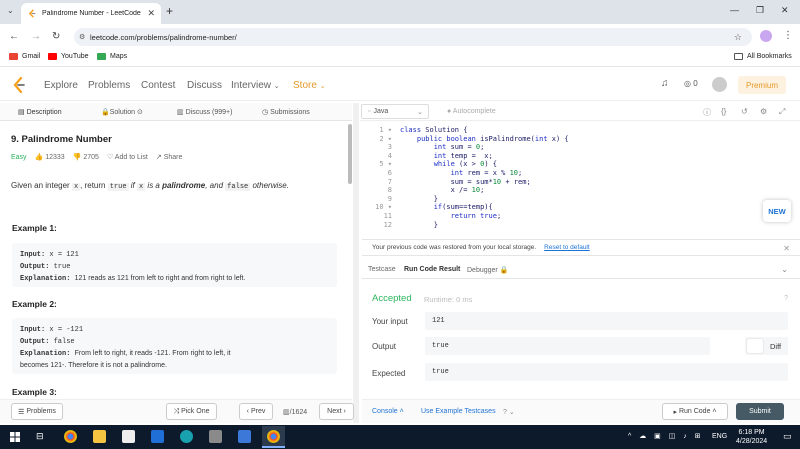  I want to click on next-button: Next ›, so click(336, 411).